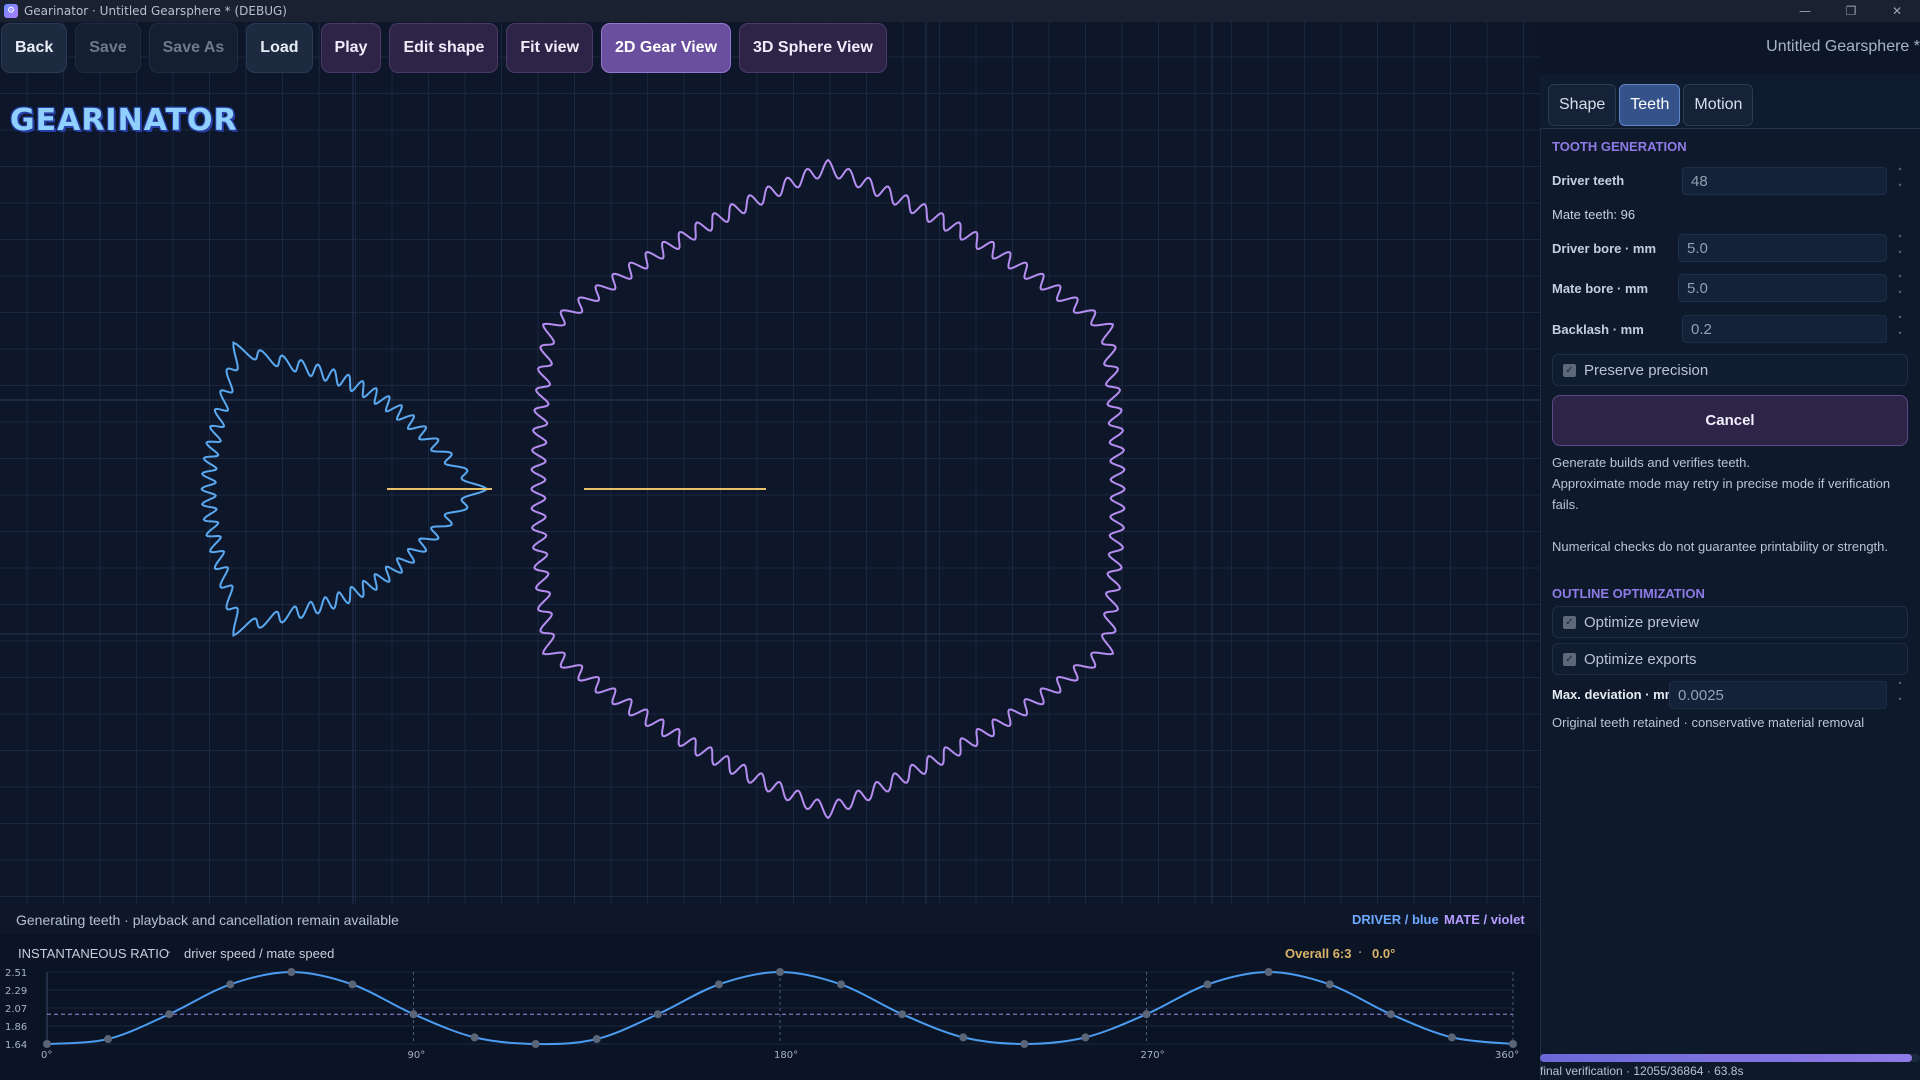 This screenshot has width=1920, height=1080. I want to click on optimize-exports-checkbox: ✓ Optimize exports, so click(1730, 659).